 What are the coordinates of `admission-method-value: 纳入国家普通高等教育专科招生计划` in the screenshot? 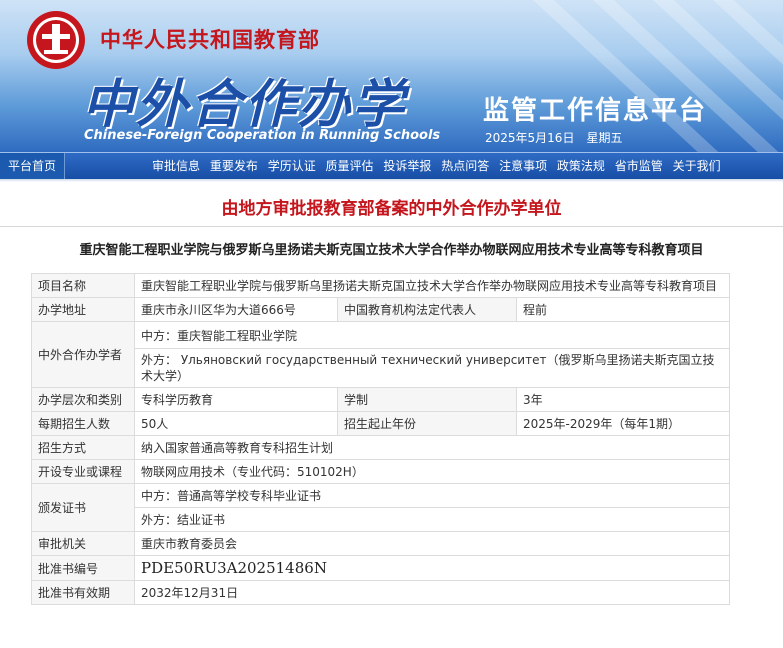 It's located at (432, 447).